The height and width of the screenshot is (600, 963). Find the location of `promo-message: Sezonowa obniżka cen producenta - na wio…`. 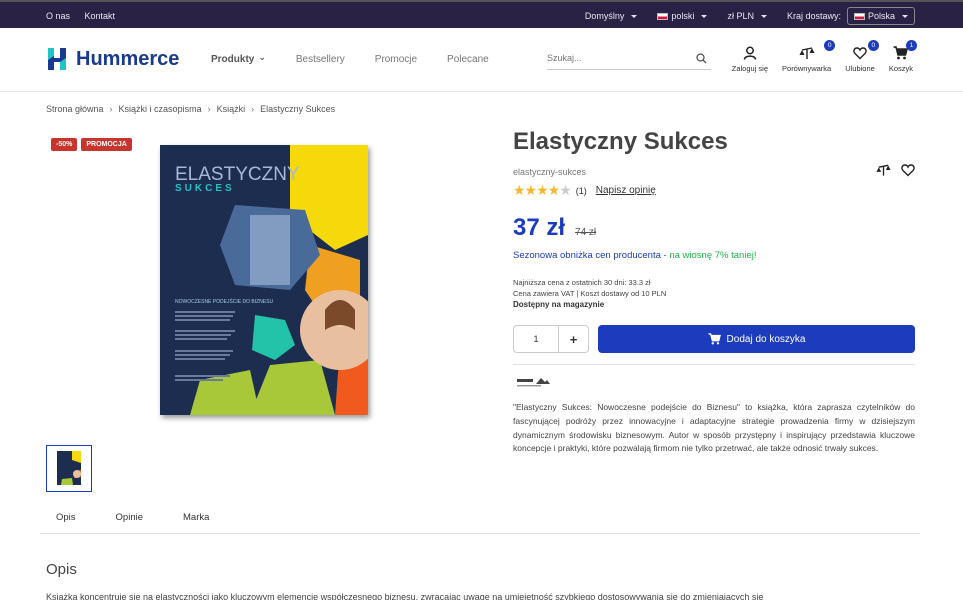

promo-message: Sezonowa obniżka cen producenta - na wio… is located at coordinates (635, 255).